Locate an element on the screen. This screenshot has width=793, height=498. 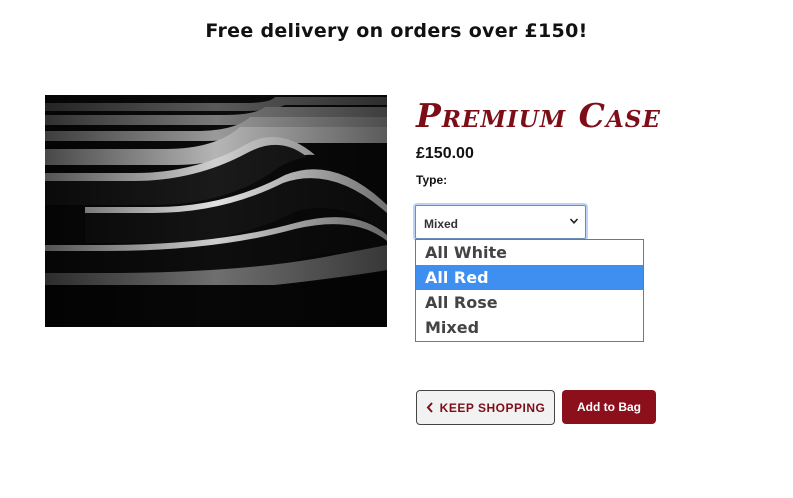
delivery-banner: Free delivery on orders over £150! is located at coordinates (396, 31).